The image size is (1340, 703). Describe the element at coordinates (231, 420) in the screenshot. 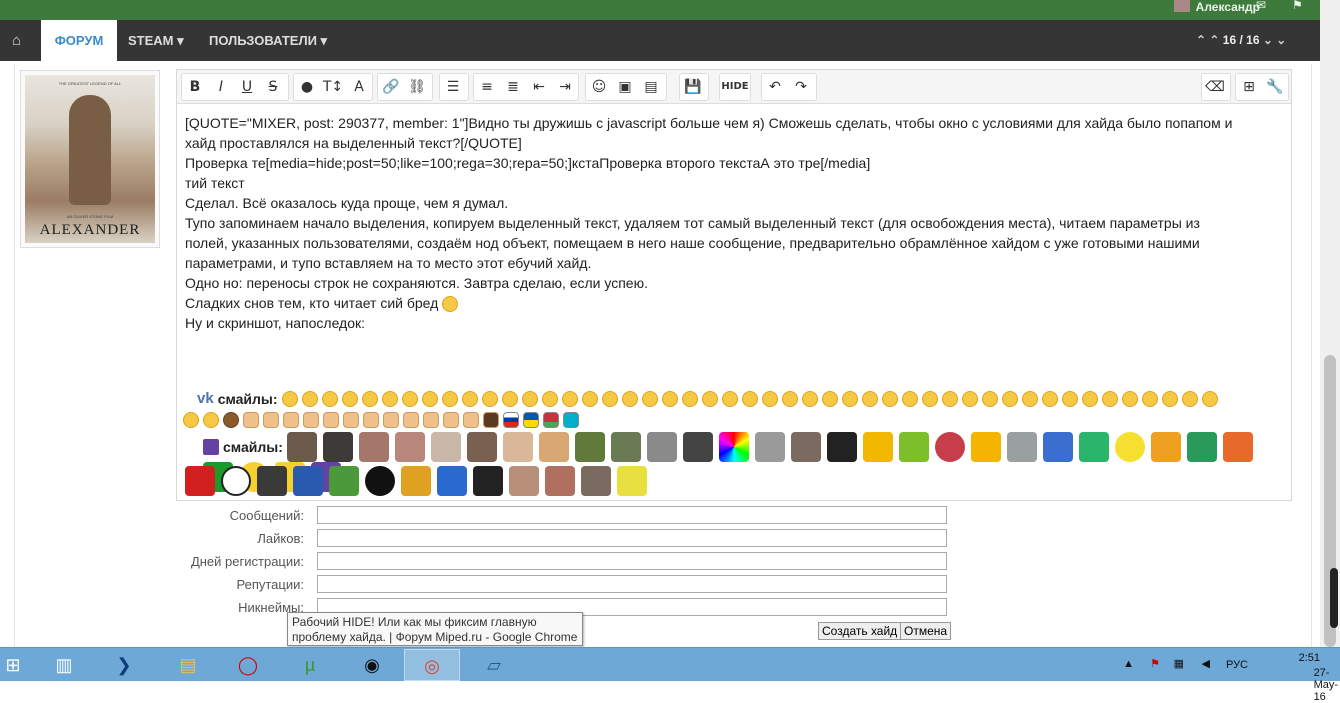

I see `poop-icon` at that location.